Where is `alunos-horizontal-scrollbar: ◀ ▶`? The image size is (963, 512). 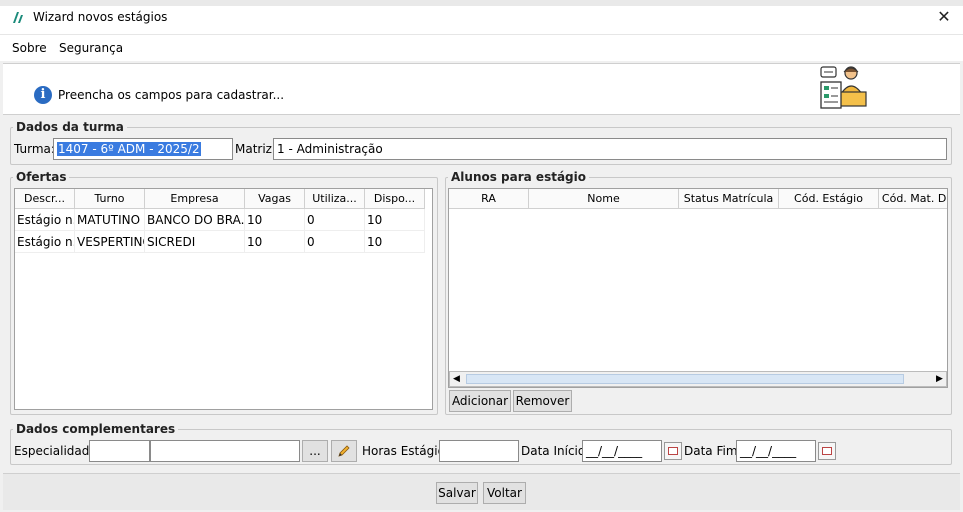
alunos-horizontal-scrollbar: ◀ ▶ is located at coordinates (698, 379).